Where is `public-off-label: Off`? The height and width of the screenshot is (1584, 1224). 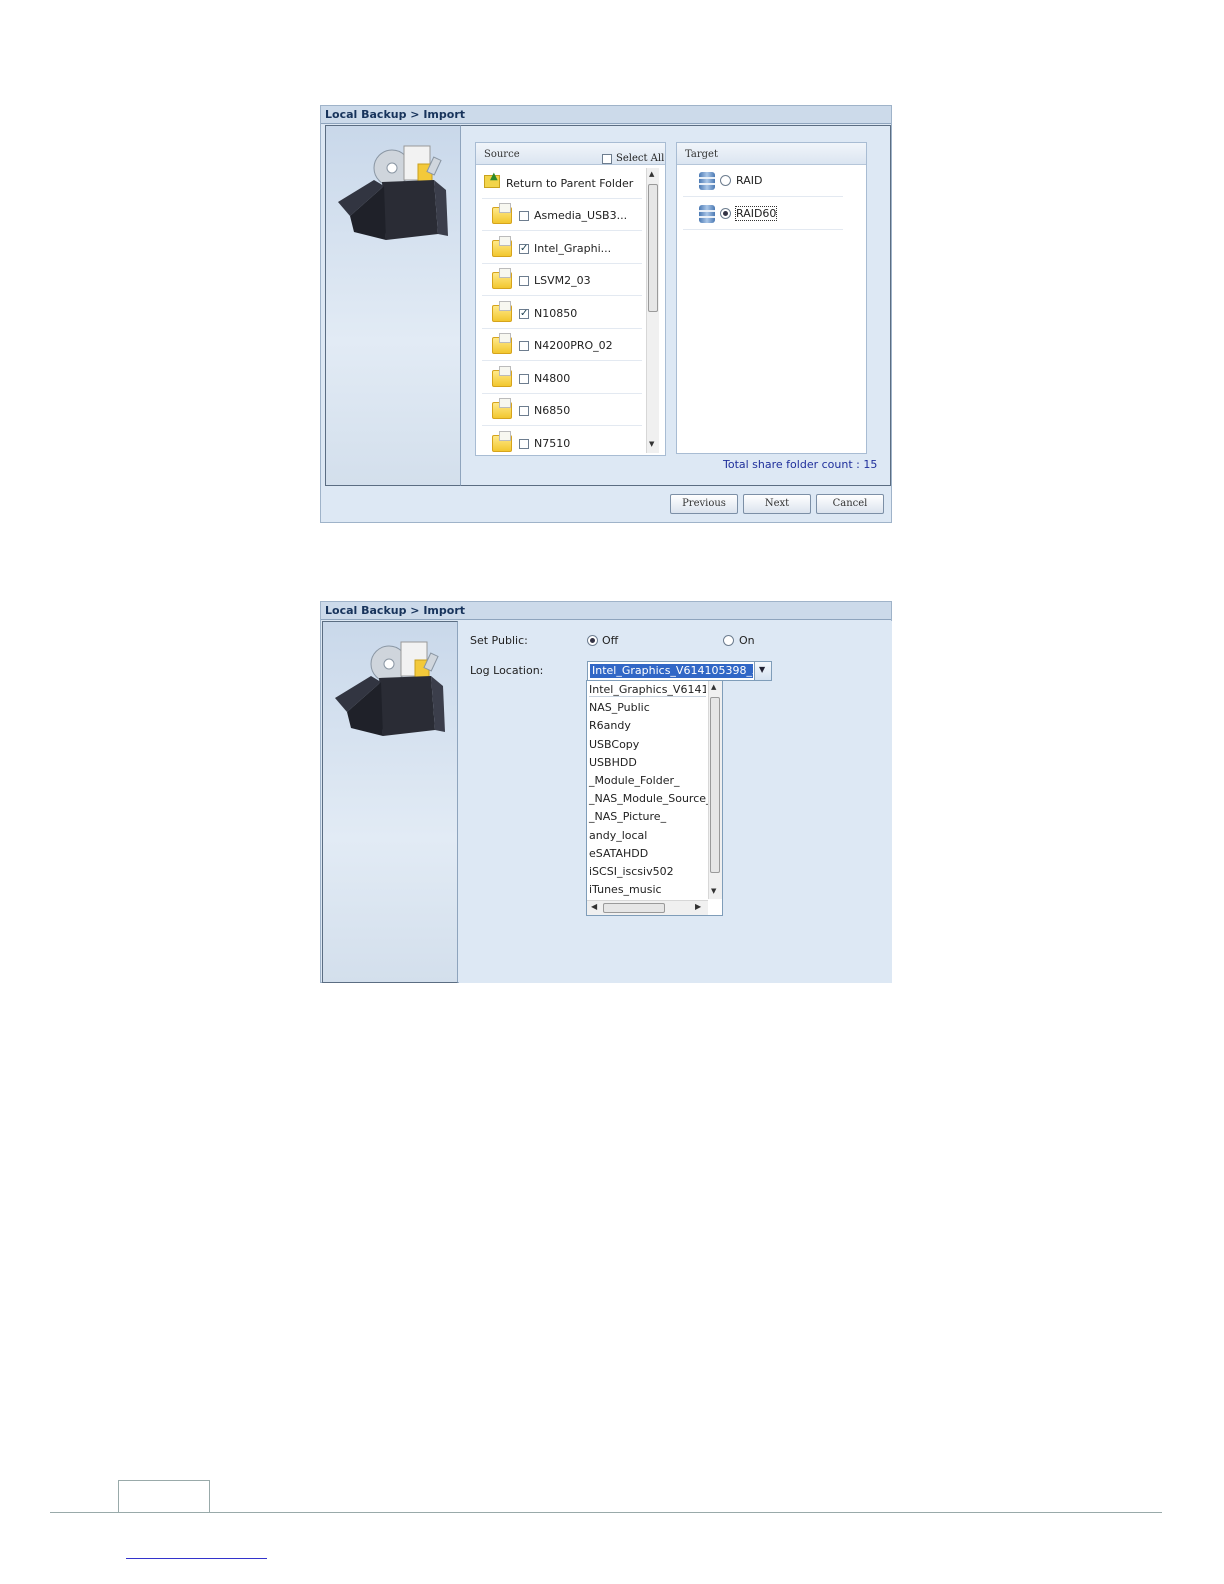
public-off-label: Off is located at coordinates (610, 640).